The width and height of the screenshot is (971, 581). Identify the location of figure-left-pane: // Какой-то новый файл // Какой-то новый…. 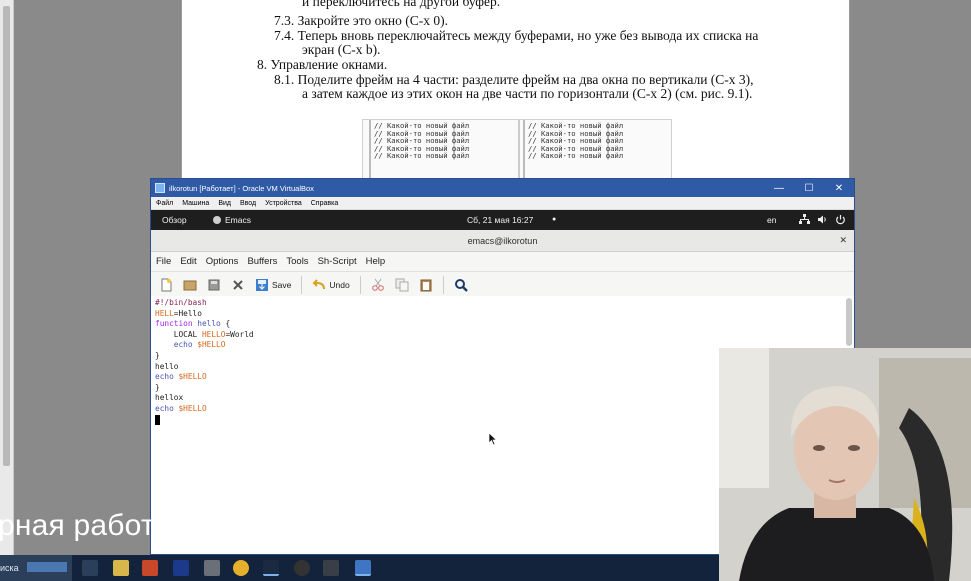
(443, 150).